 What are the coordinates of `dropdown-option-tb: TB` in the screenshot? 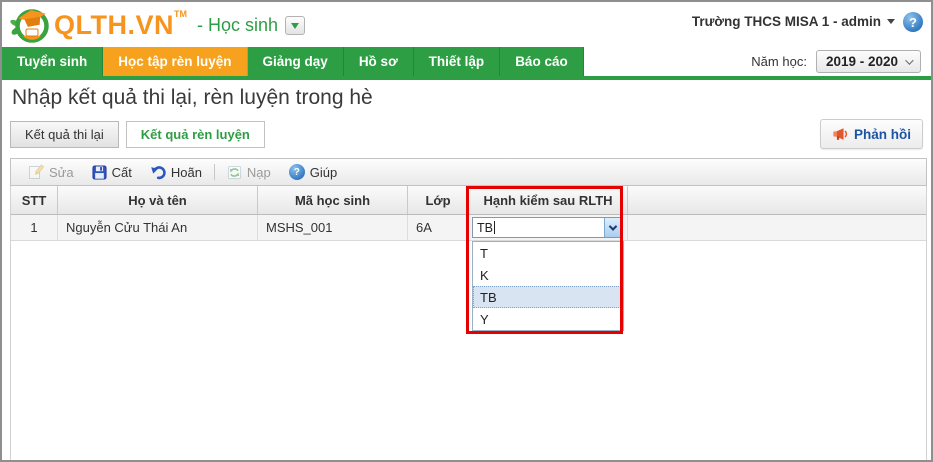 It's located at (548, 297).